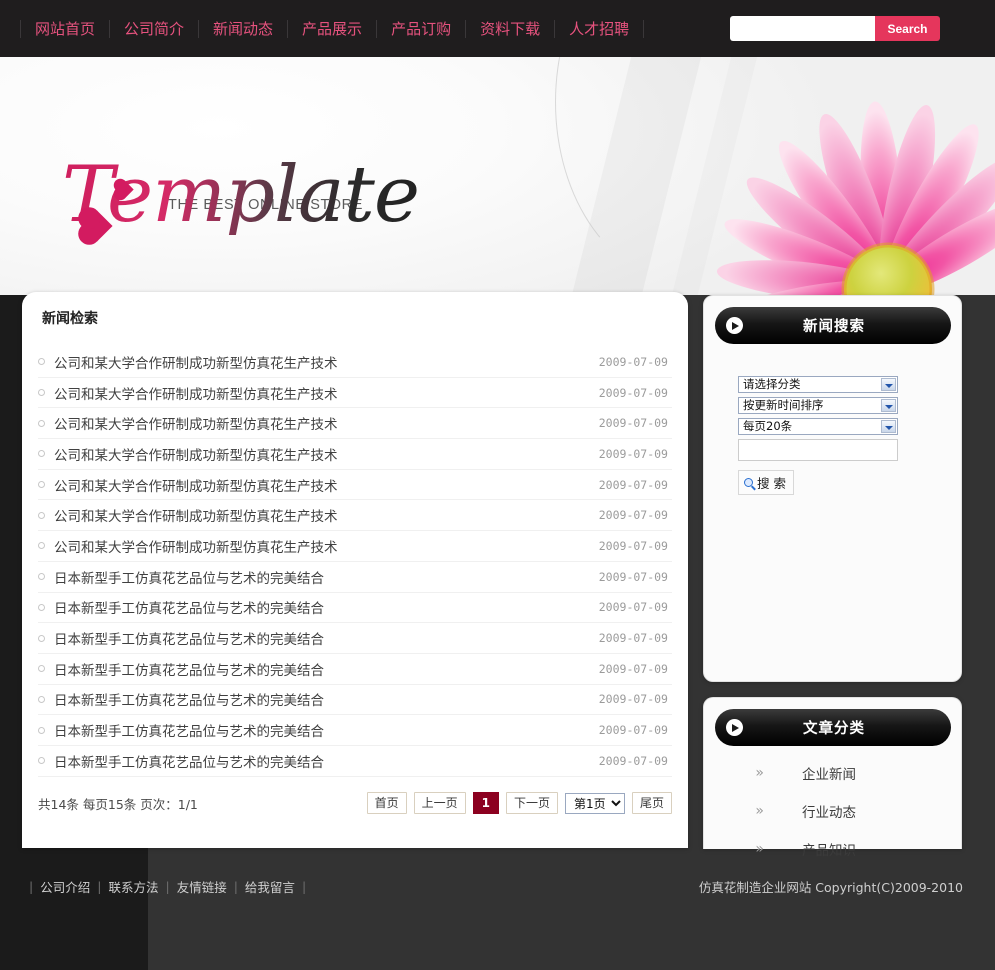 The image size is (995, 970). What do you see at coordinates (771, 483) in the screenshot?
I see `sidebar-search-button-label: 搜 索` at bounding box center [771, 483].